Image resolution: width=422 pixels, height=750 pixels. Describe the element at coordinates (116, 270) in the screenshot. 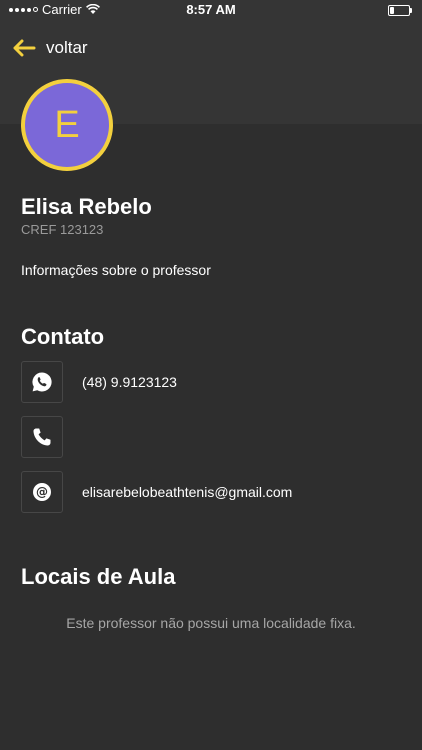

I see `teacher-info: Informações sobre o professor` at that location.